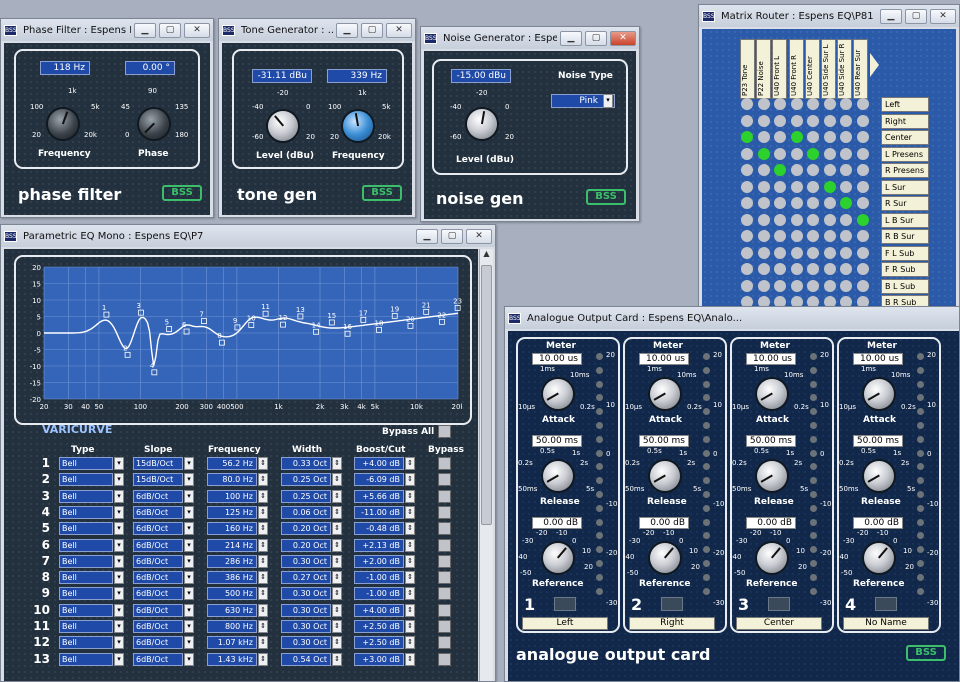 The height and width of the screenshot is (682, 960). Describe the element at coordinates (379, 594) in the screenshot. I see `band-gain: -1.00 dB` at that location.